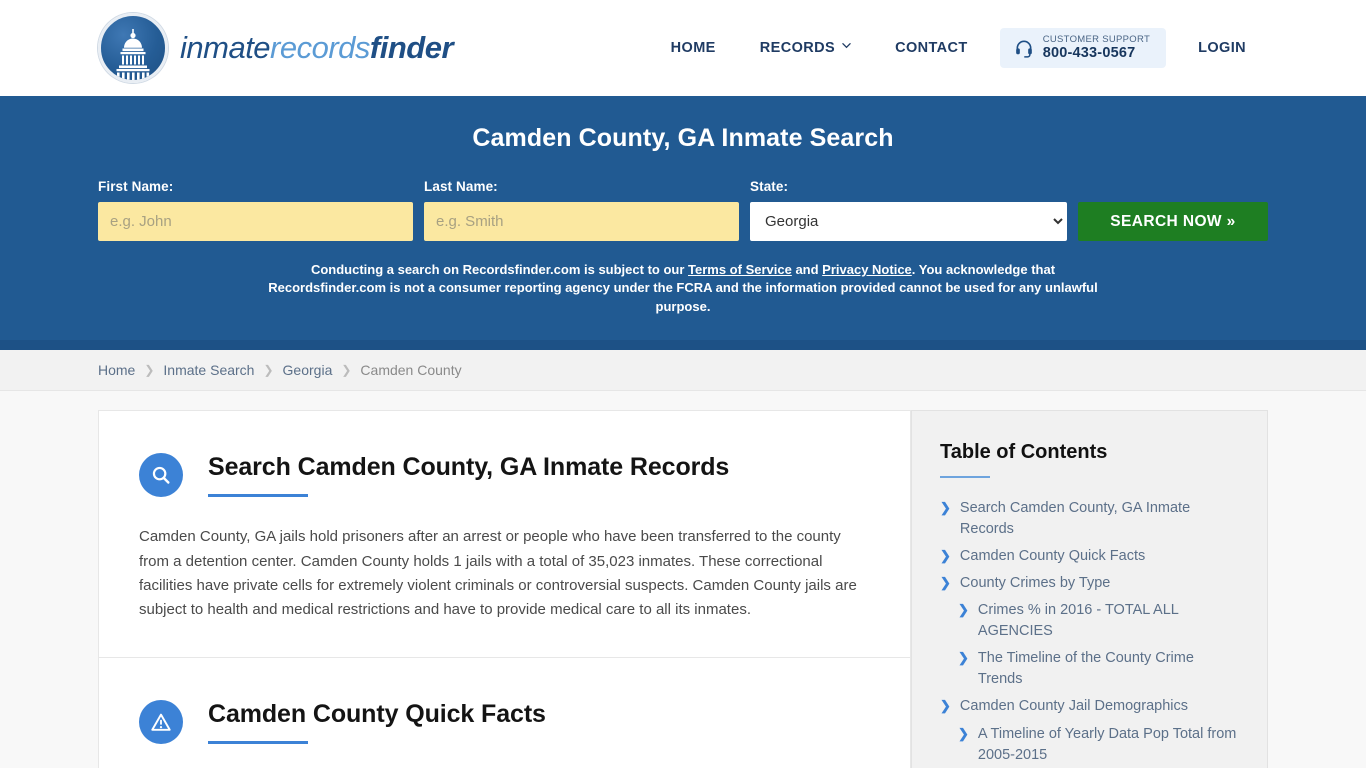 The image size is (1366, 768). Describe the element at coordinates (1074, 706) in the screenshot. I see `toc-item-label: Camden County Jail Demographics` at that location.